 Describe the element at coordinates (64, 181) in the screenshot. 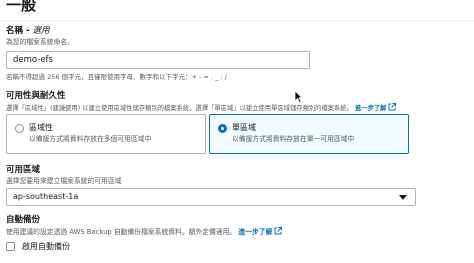

I see `az-field-description: 選擇您要用來建立檔案系統的可用區域` at that location.